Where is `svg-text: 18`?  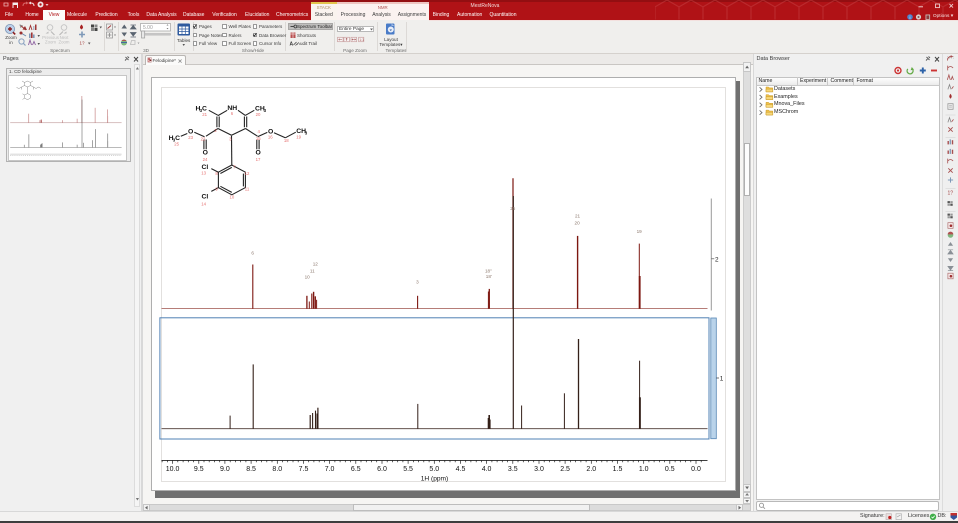 svg-text: 18 is located at coordinates (286, 140).